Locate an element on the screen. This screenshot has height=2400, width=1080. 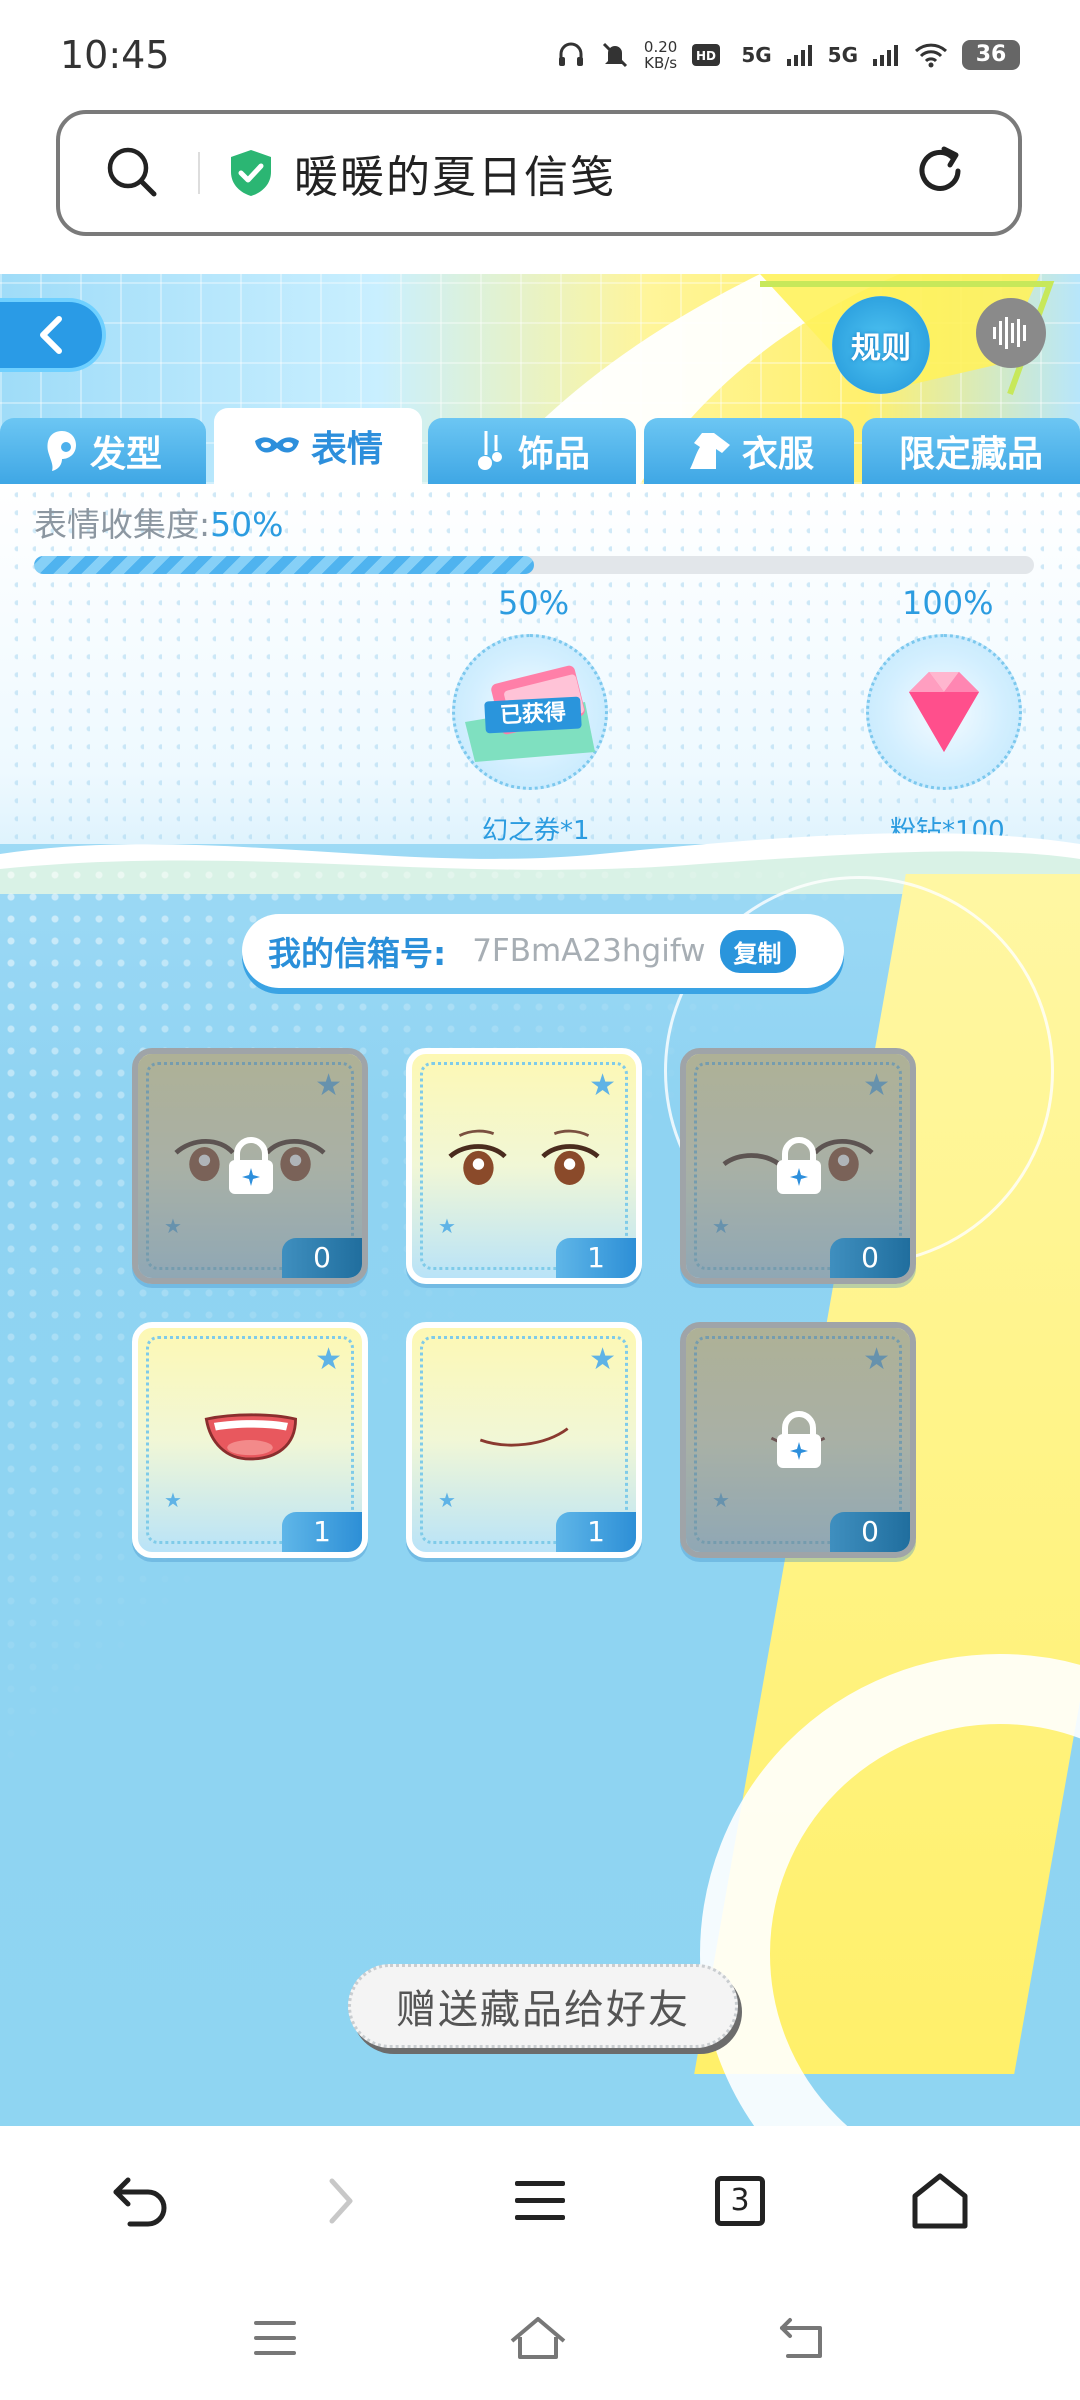
address-bar: 暖暖的夏日信笺 is located at coordinates (539, 173).